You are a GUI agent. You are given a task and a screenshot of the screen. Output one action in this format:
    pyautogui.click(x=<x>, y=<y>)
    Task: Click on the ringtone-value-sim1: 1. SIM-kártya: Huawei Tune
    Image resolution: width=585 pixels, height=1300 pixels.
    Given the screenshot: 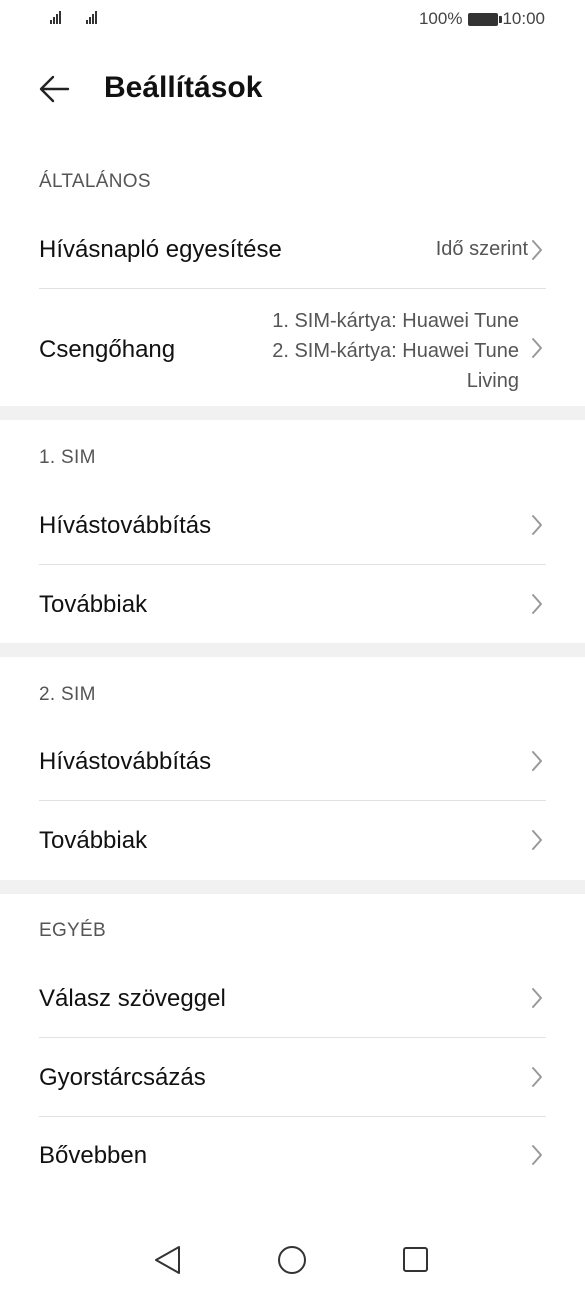 What is the action you would take?
    pyautogui.click(x=395, y=321)
    